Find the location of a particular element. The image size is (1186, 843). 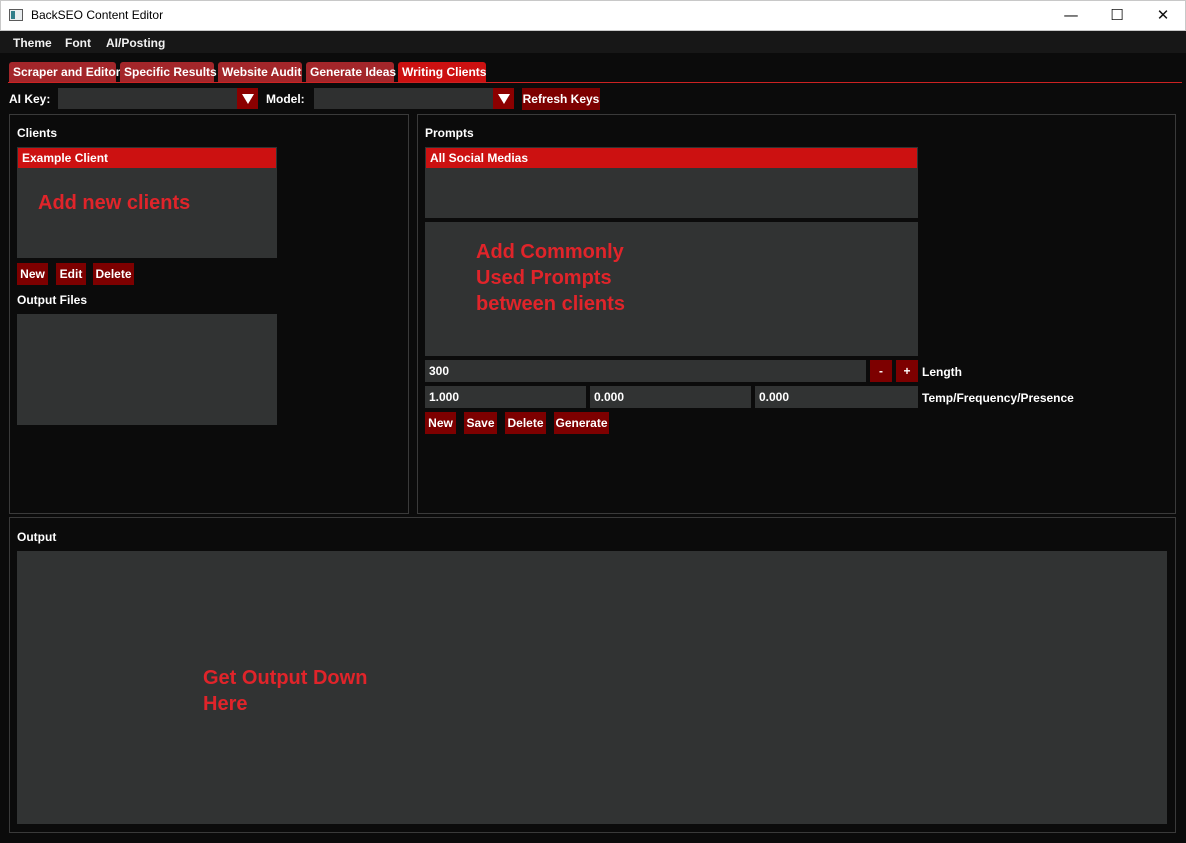

temp-frequency-presence-label: Temp/Frequency/Presence is located at coordinates (998, 398).